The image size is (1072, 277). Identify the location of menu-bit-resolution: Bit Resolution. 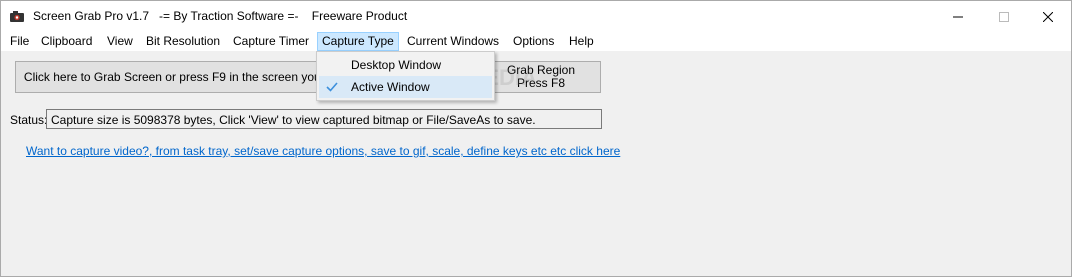
(183, 41).